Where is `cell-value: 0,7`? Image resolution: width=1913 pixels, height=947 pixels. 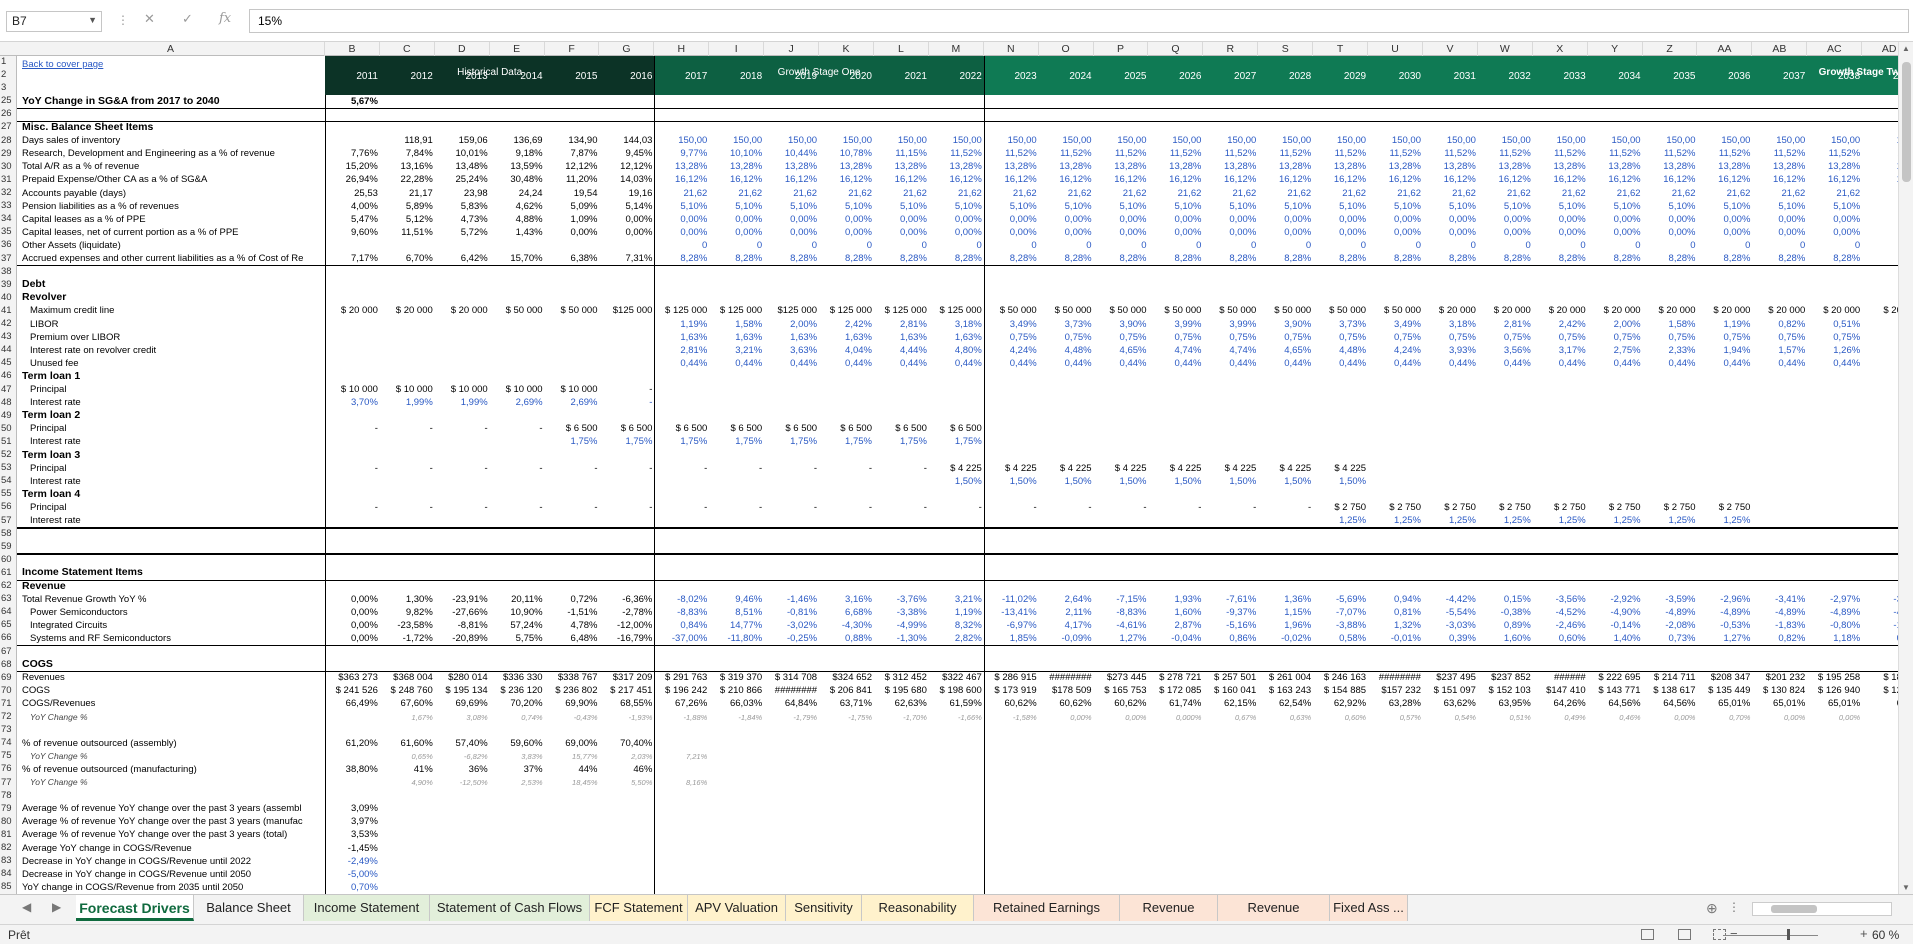
cell-value: 0,7 is located at coordinates (1880, 337).